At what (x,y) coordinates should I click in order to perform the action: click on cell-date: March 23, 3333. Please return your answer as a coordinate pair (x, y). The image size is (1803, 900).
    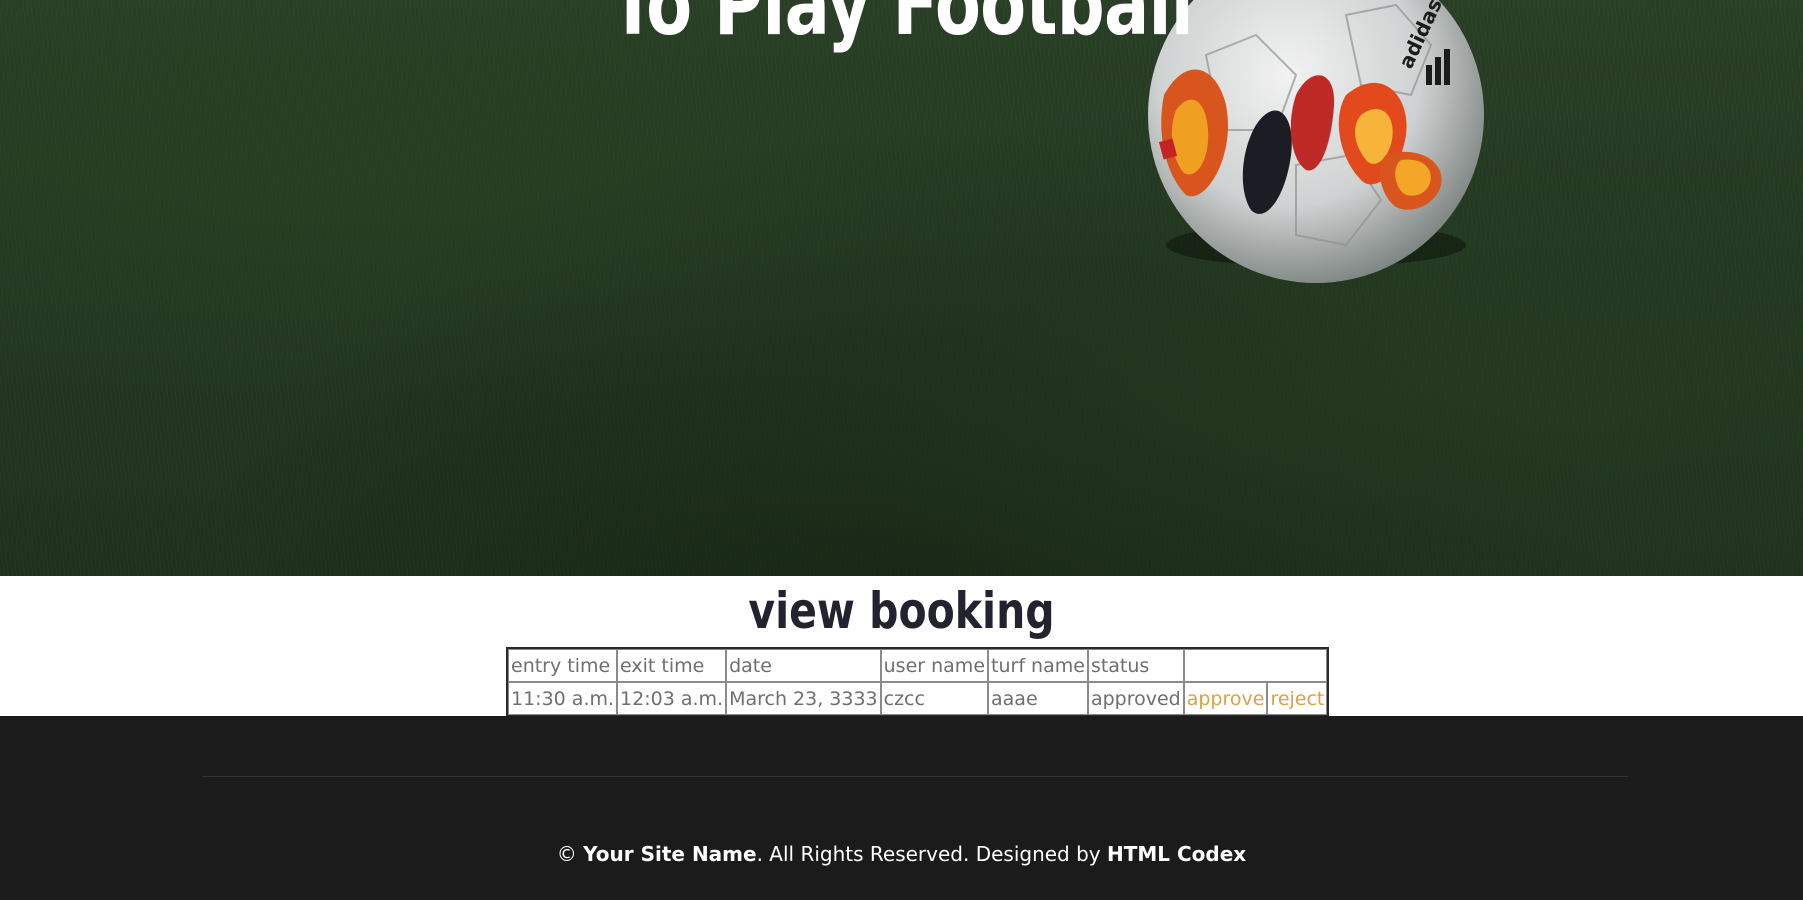
    Looking at the image, I should click on (803, 698).